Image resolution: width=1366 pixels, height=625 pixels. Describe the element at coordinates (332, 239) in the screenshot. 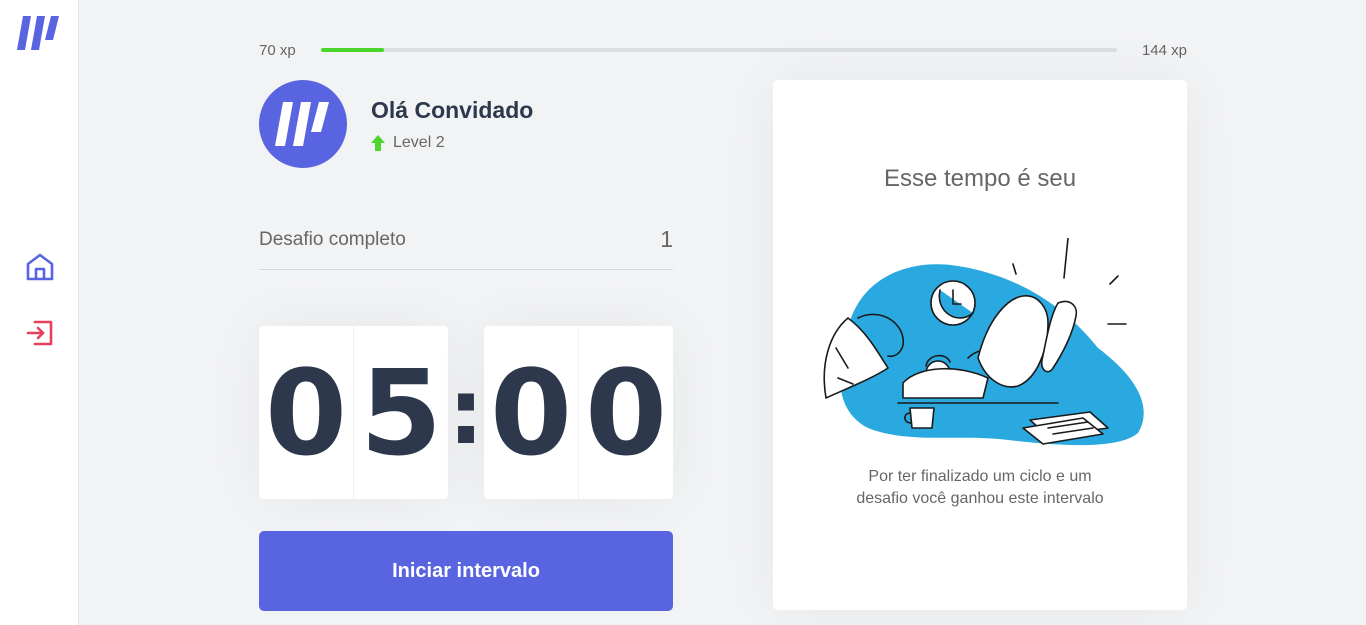

I see `completed-challenges-label: Desafio completo` at that location.